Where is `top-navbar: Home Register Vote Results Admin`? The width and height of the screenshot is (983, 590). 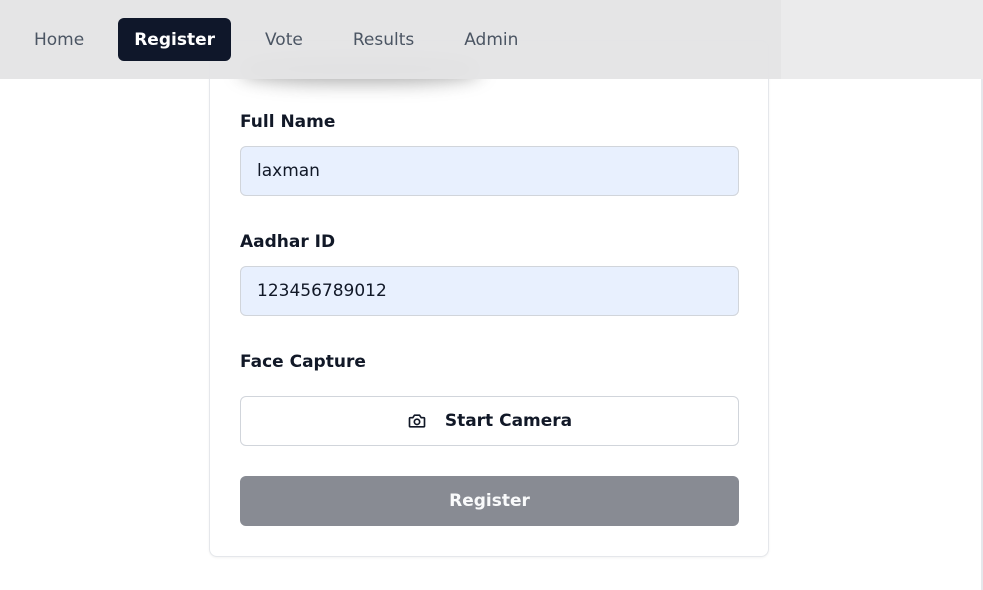 top-navbar: Home Register Vote Results Admin is located at coordinates (491, 39).